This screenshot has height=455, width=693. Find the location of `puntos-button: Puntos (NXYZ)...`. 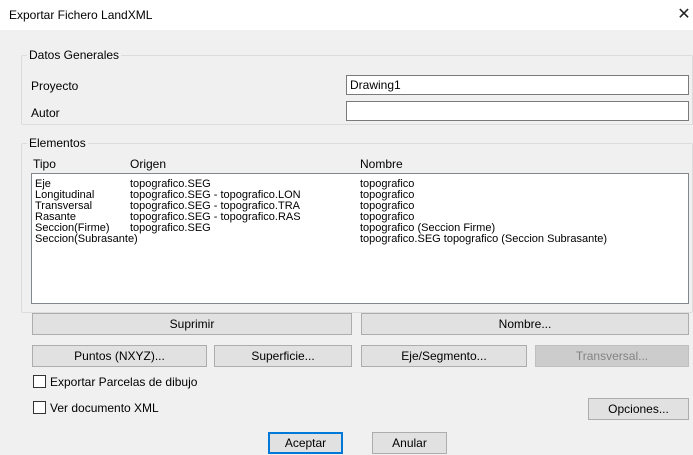

puntos-button: Puntos (NXYZ)... is located at coordinates (119, 356).